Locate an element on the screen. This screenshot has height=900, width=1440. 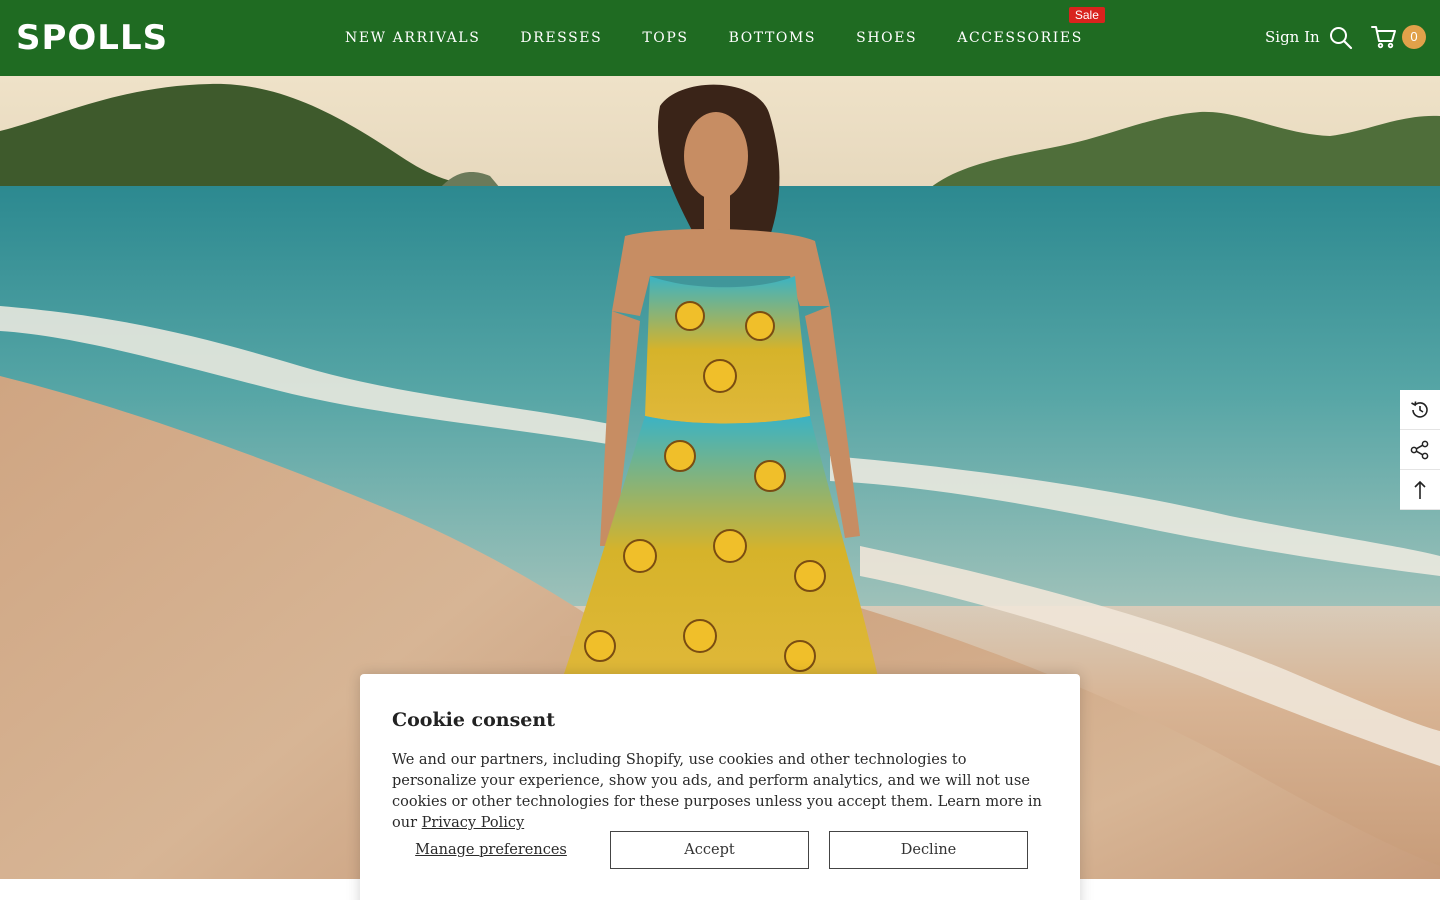
brand-logo: SPOLLS is located at coordinates (92, 38).